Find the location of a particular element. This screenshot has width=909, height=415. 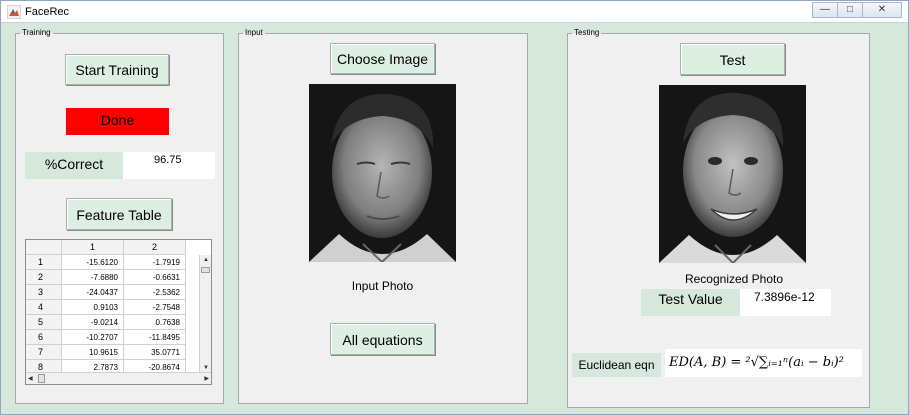

row-header: 1 is located at coordinates (44, 262).